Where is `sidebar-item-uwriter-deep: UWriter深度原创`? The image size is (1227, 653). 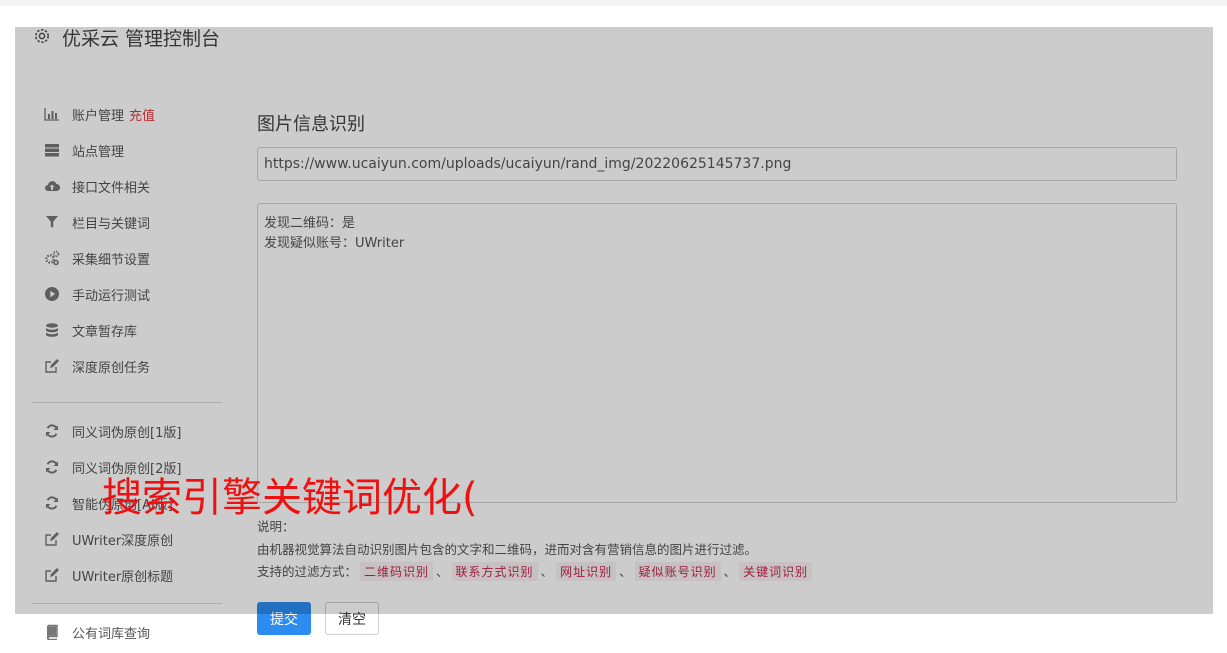
sidebar-item-uwriter-deep: UWriter深度原创 is located at coordinates (108, 539).